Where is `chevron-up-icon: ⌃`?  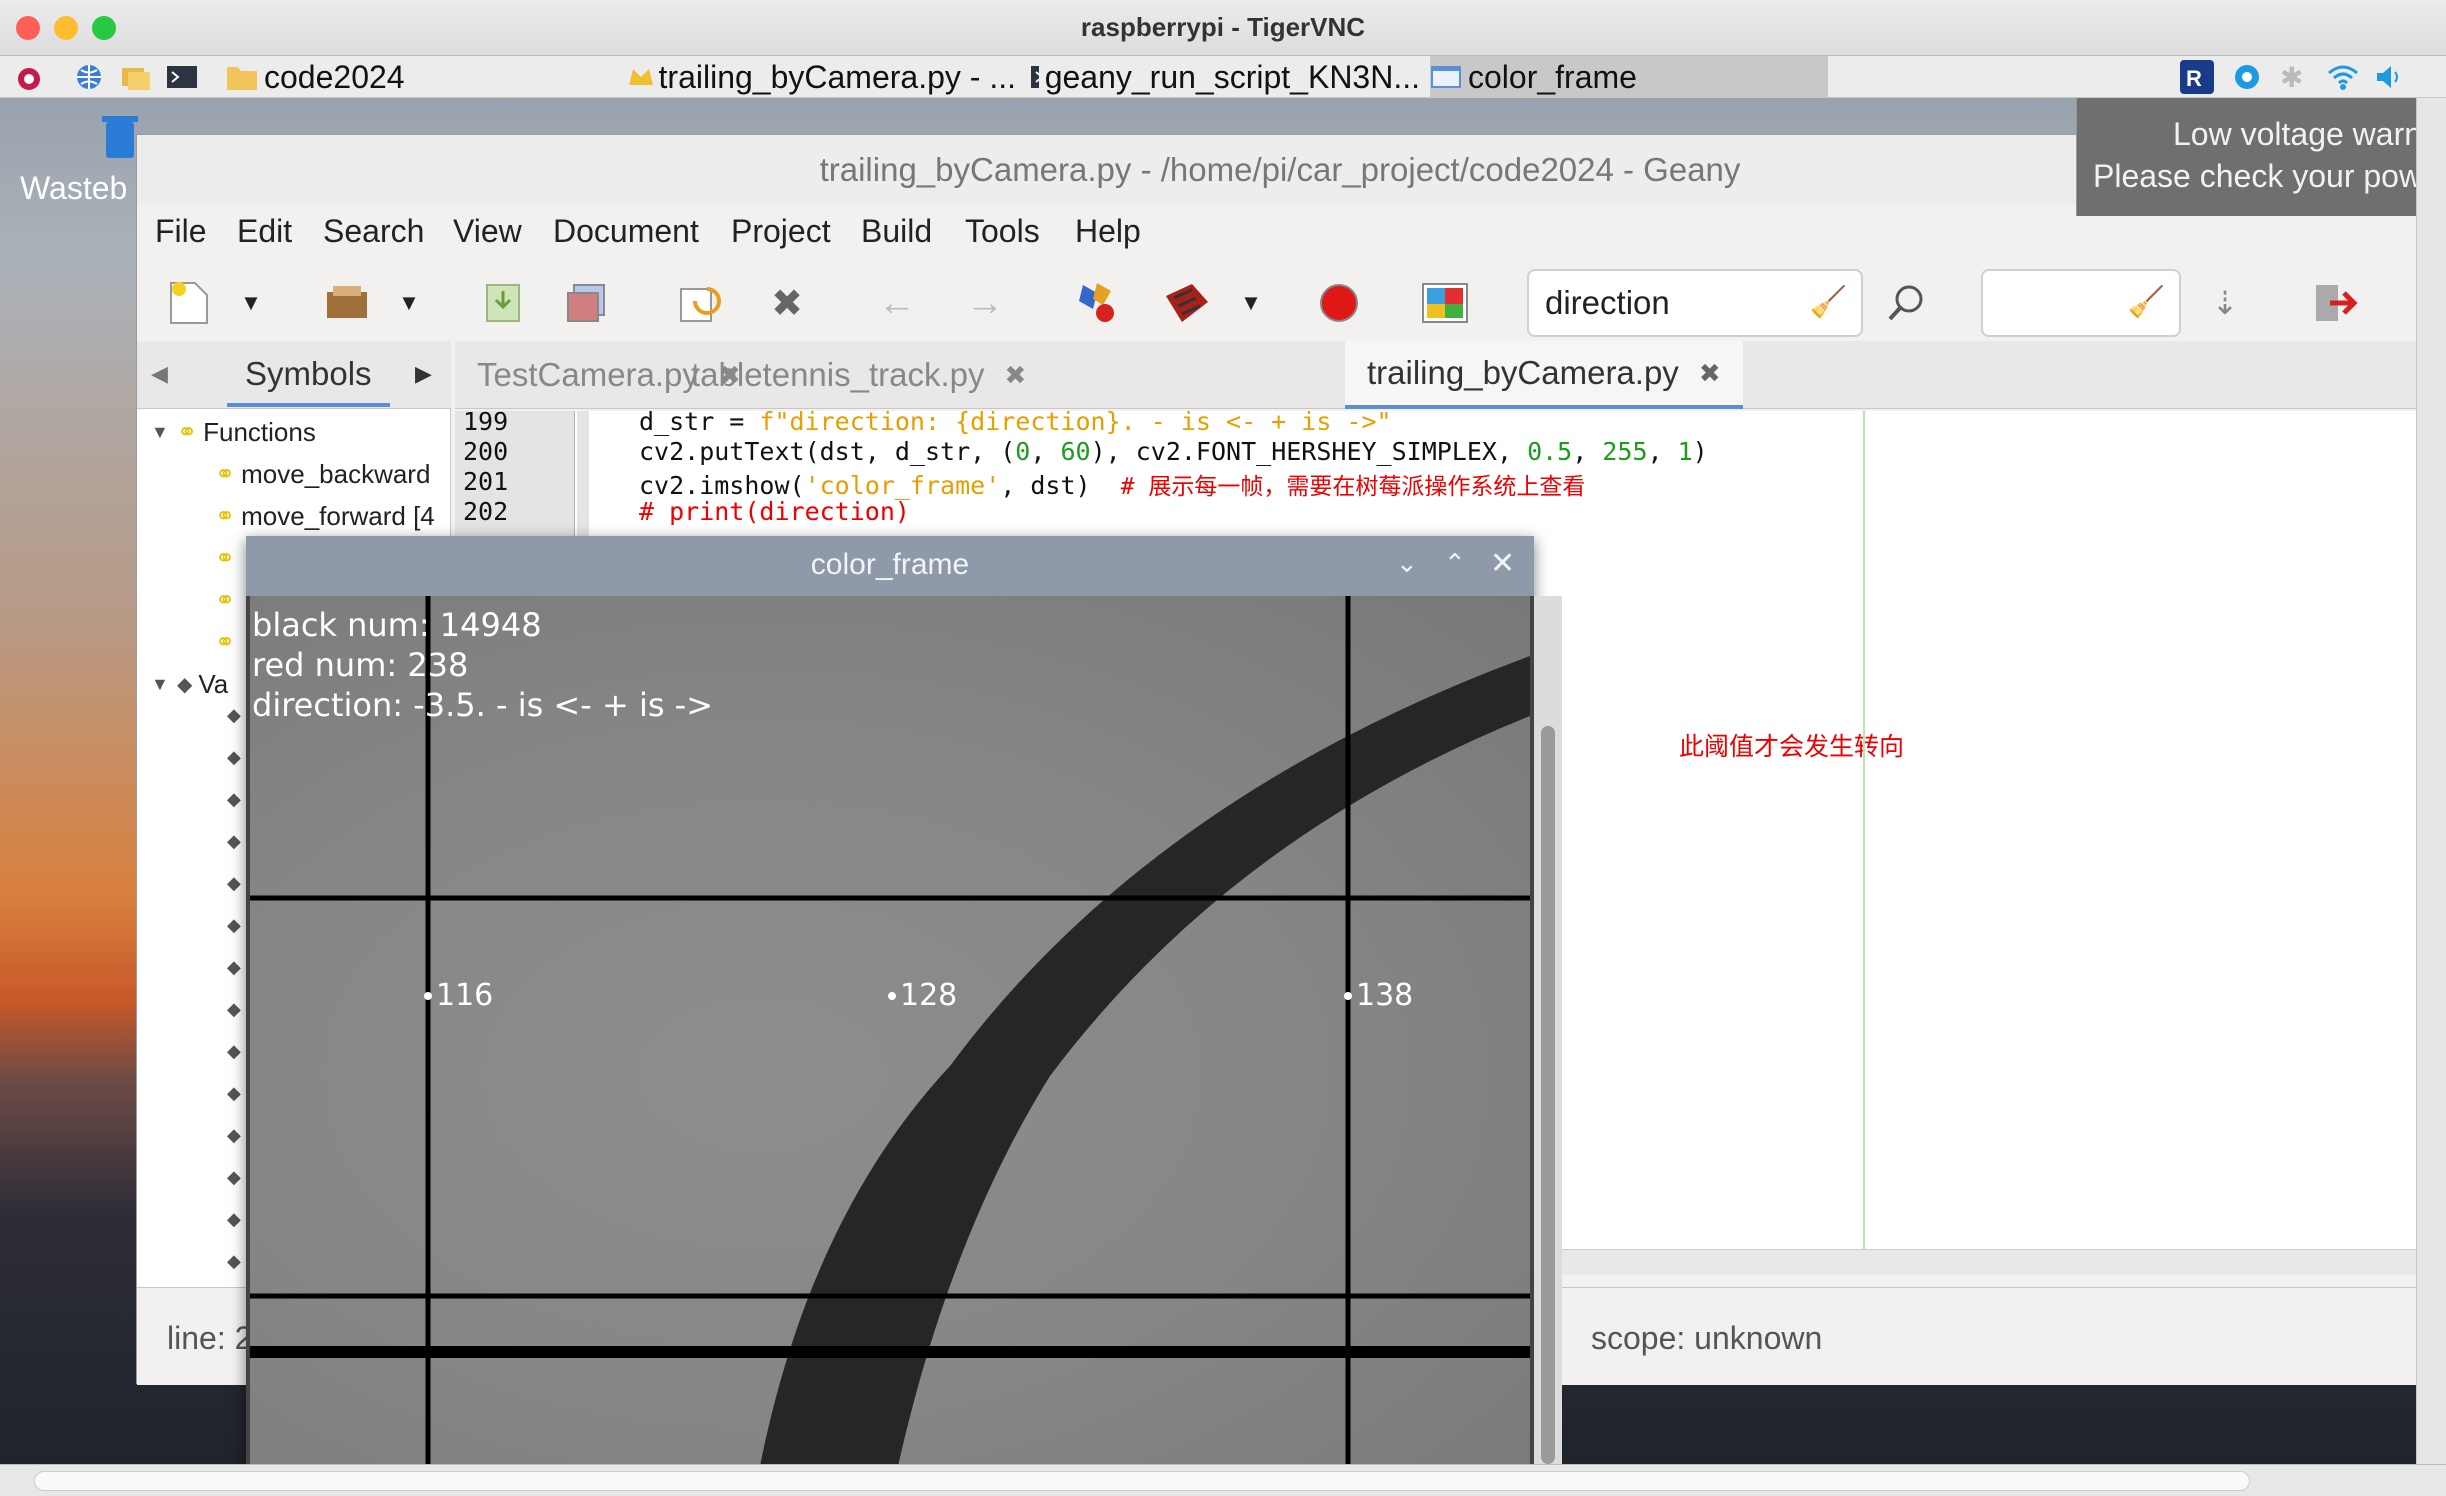 chevron-up-icon: ⌃ is located at coordinates (1455, 563).